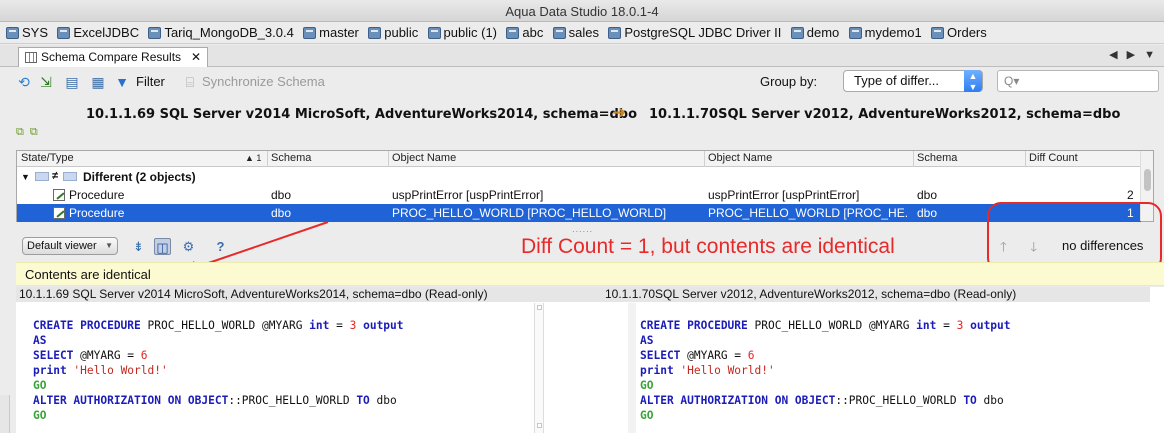 The height and width of the screenshot is (433, 1164). Describe the element at coordinates (47, 158) in the screenshot. I see `col-state-type: State/Type` at that location.